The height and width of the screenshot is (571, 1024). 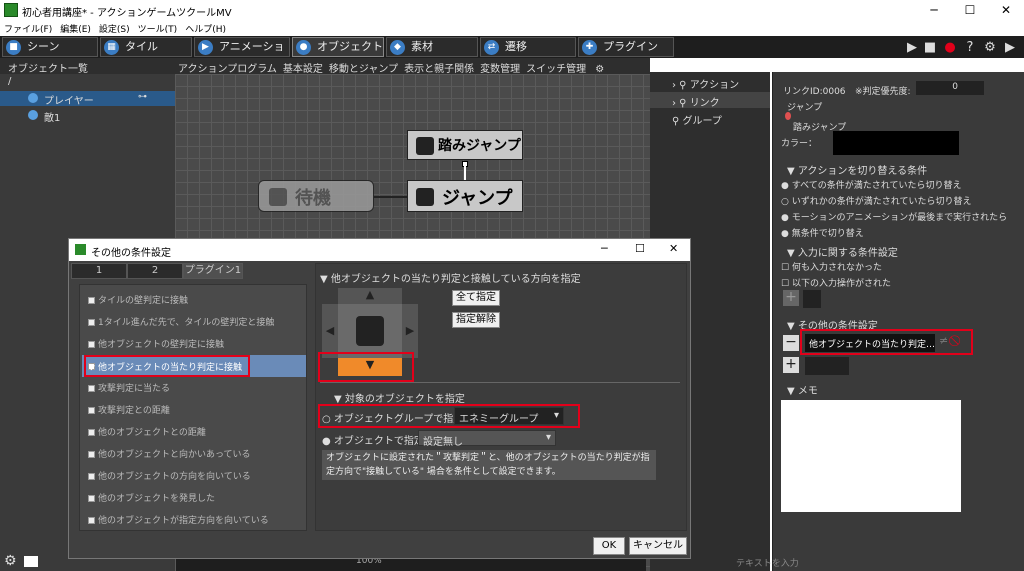 I want to click on cond-attack-distance: 攻撃判定との距離, so click(x=129, y=409).